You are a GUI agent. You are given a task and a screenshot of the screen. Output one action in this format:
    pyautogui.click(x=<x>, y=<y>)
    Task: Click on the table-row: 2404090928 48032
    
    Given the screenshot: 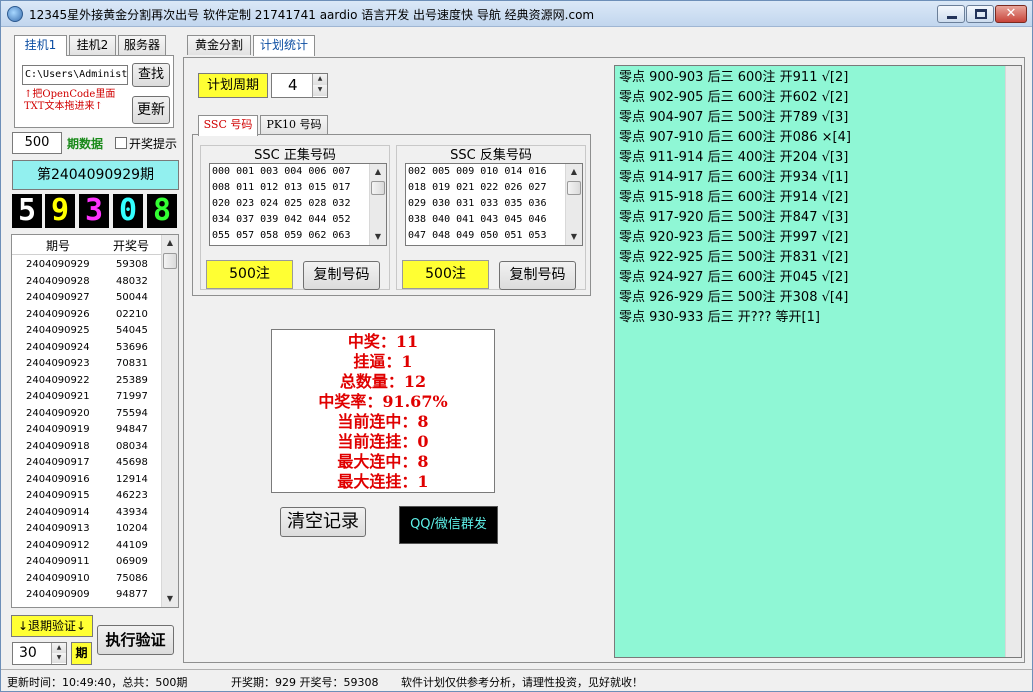 What is the action you would take?
    pyautogui.click(x=87, y=282)
    